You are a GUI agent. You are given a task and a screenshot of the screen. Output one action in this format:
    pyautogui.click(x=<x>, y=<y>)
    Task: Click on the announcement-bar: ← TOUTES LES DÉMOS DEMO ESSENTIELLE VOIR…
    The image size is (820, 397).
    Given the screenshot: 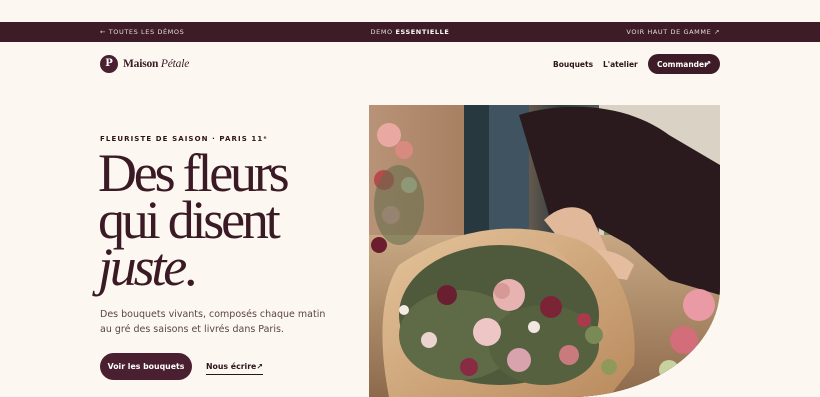 What is the action you would take?
    pyautogui.click(x=410, y=32)
    